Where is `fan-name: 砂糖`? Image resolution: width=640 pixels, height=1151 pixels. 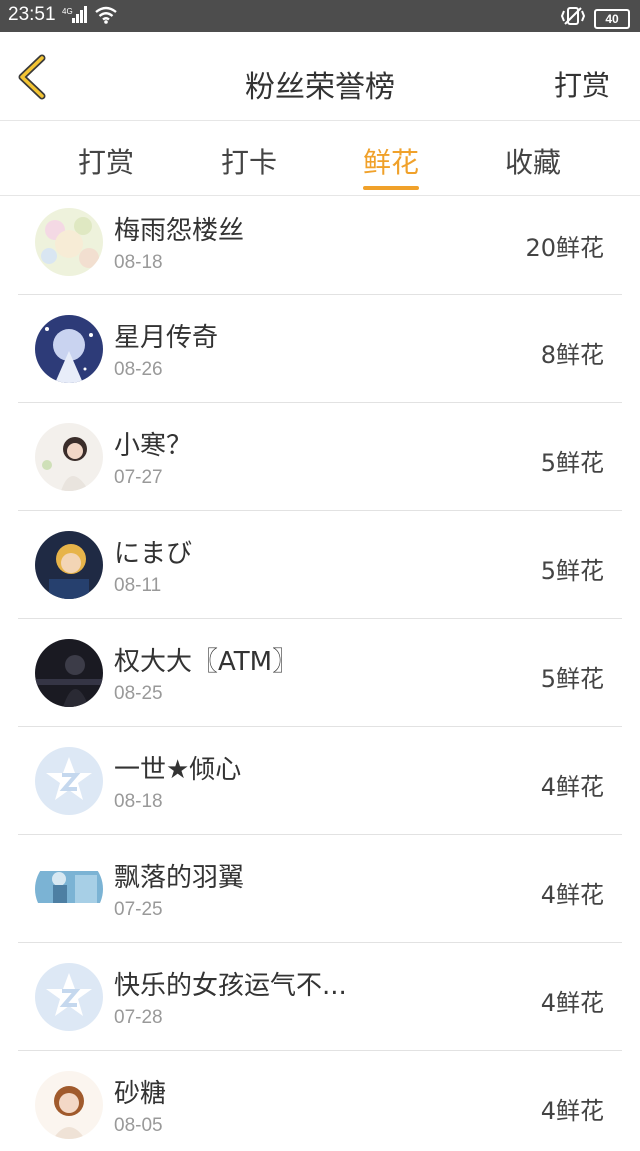 fan-name: 砂糖 is located at coordinates (140, 1094).